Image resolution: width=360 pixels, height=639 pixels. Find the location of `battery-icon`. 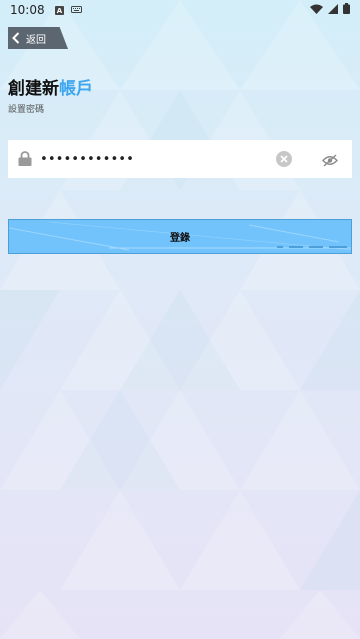

battery-icon is located at coordinates (346, 10).